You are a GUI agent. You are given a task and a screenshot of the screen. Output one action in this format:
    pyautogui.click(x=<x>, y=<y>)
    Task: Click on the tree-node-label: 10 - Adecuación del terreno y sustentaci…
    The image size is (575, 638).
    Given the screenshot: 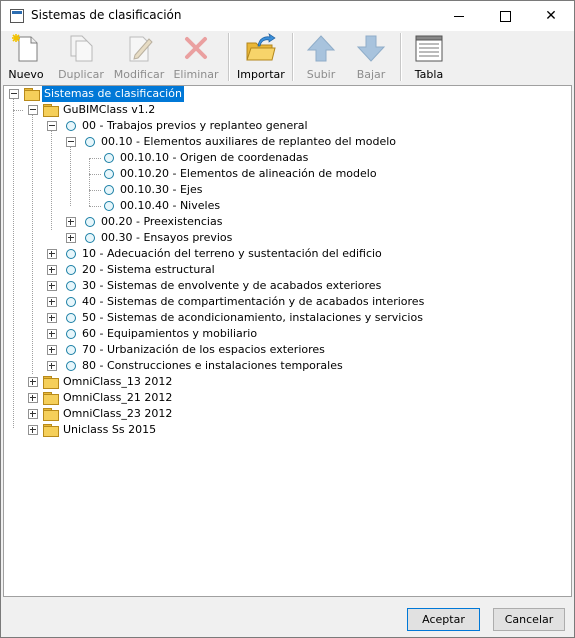 What is the action you would take?
    pyautogui.click(x=232, y=253)
    